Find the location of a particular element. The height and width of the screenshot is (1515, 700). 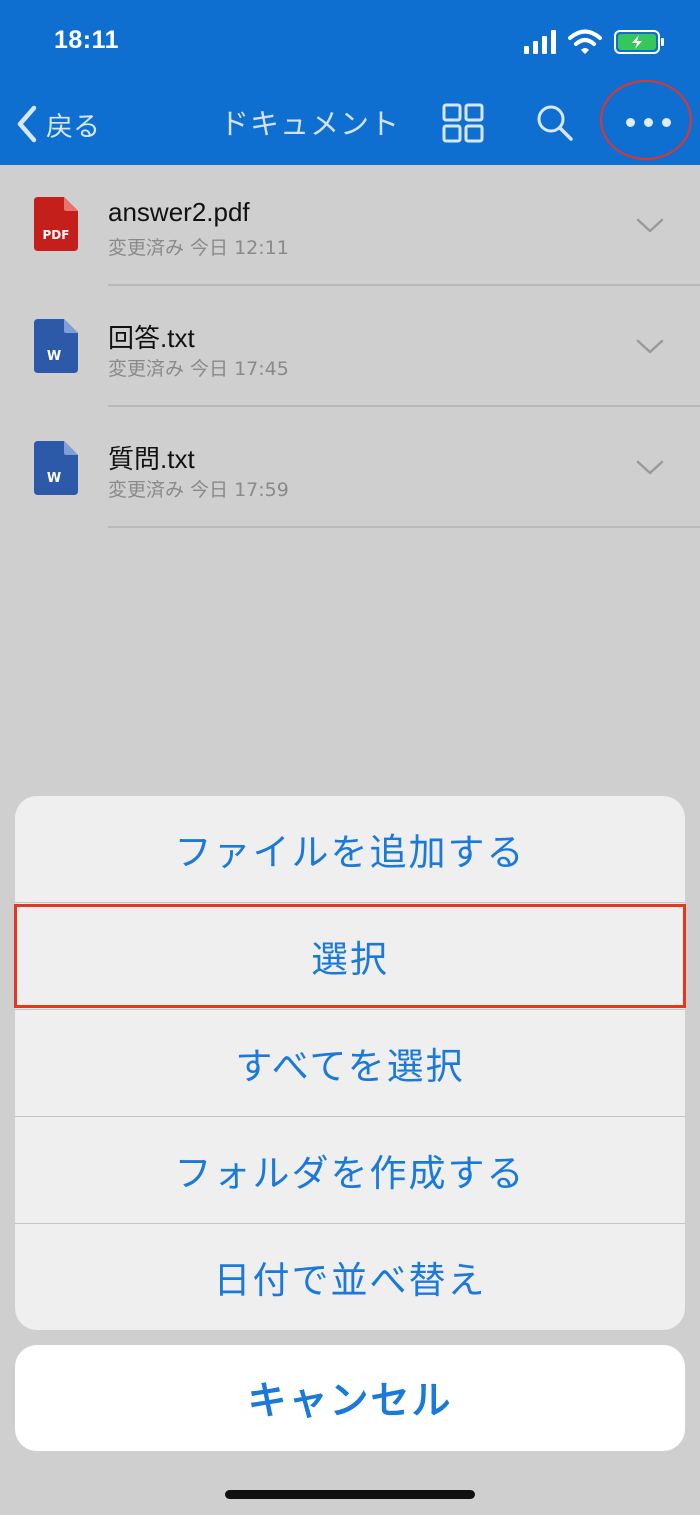

grid-view-icon is located at coordinates (463, 123).